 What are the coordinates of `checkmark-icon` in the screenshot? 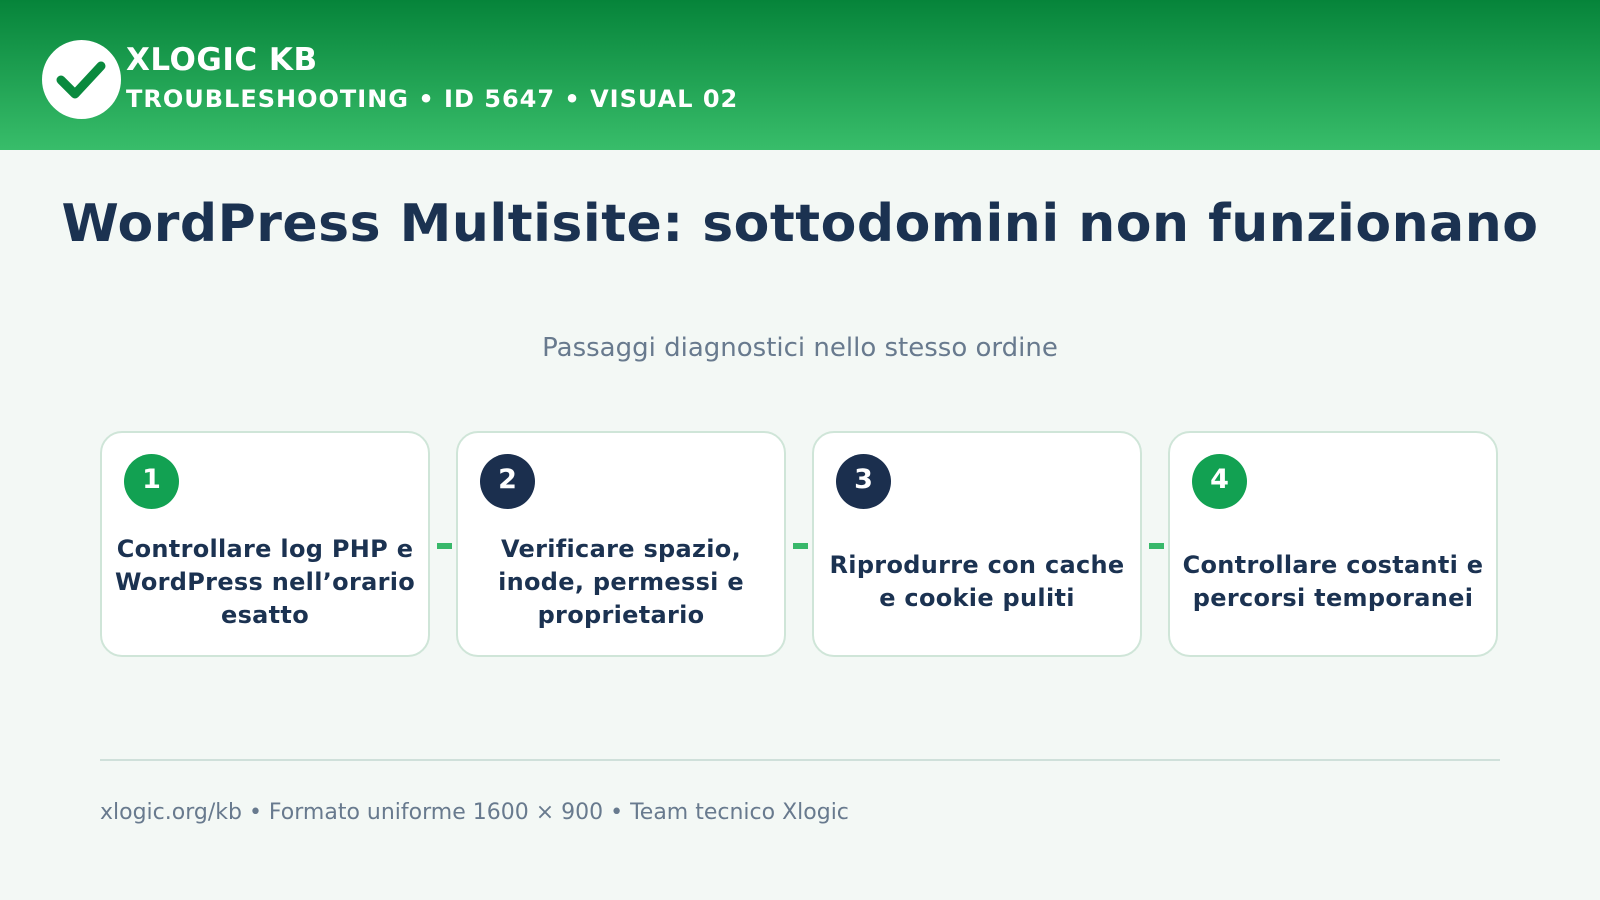 It's located at (81, 80).